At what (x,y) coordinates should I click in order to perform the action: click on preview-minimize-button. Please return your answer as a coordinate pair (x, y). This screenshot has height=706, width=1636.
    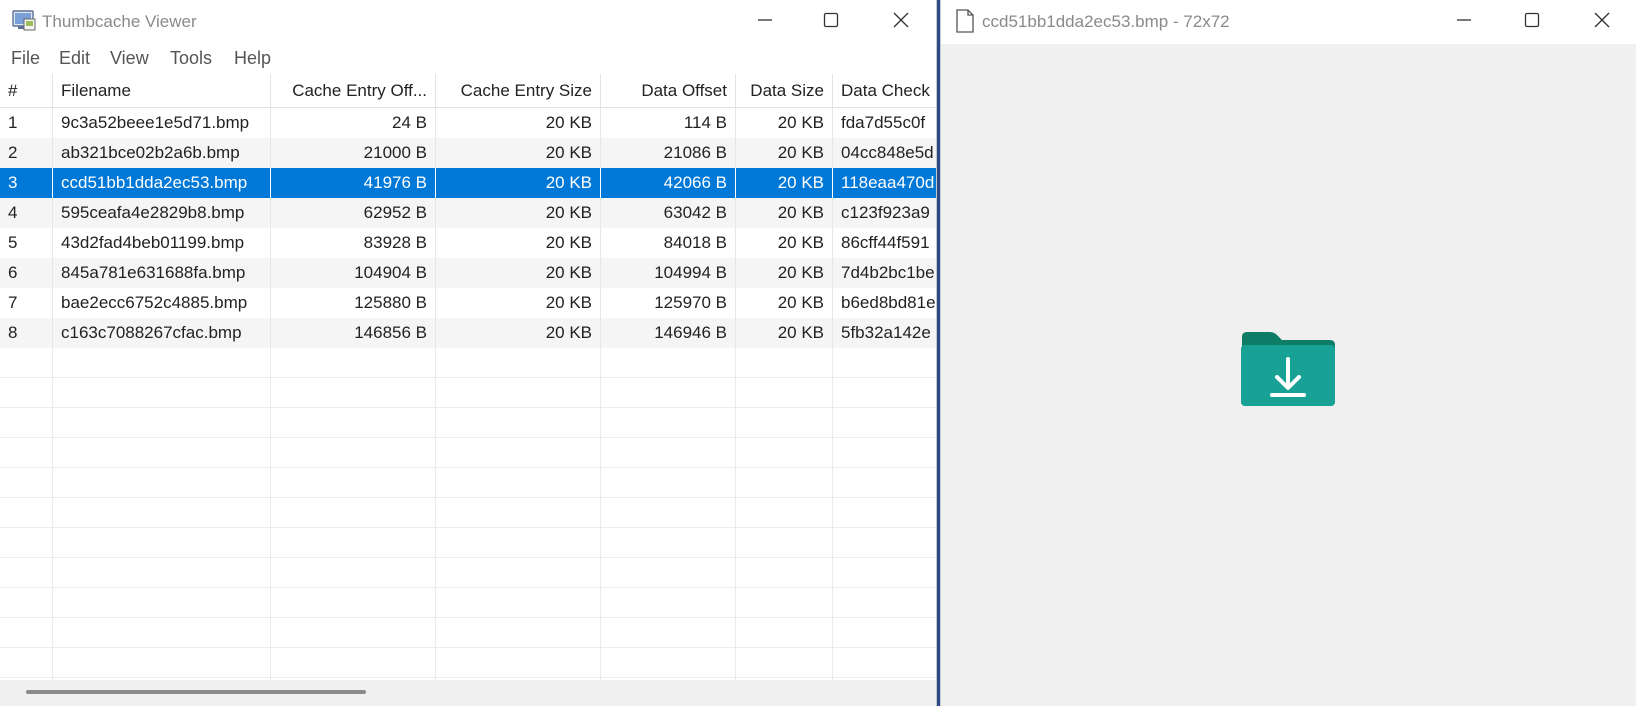
    Looking at the image, I should click on (1464, 20).